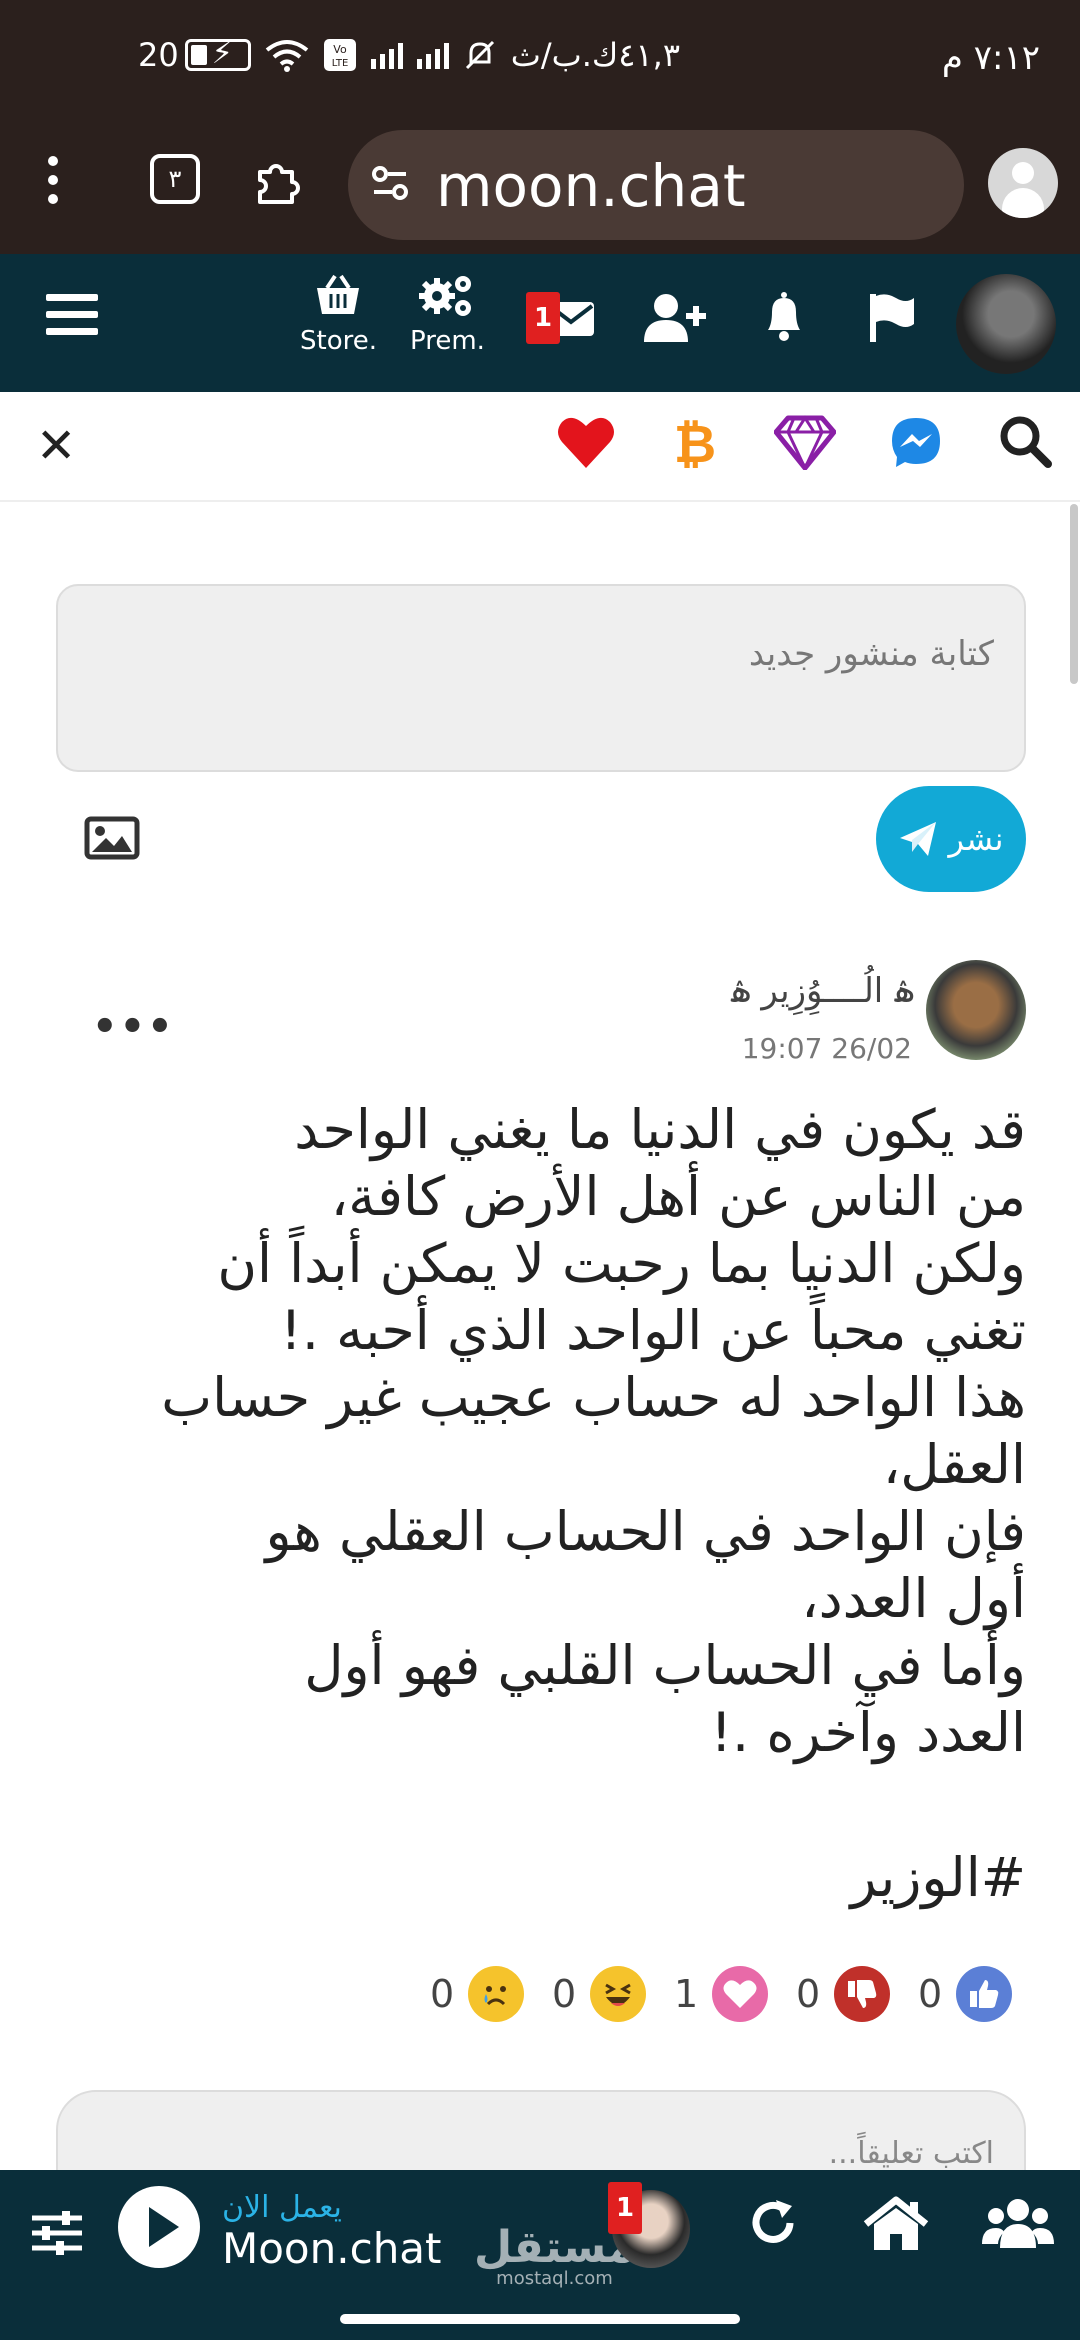 Image resolution: width=1080 pixels, height=2340 pixels. I want to click on now-playing-label: يعمل الان, so click(282, 2207).